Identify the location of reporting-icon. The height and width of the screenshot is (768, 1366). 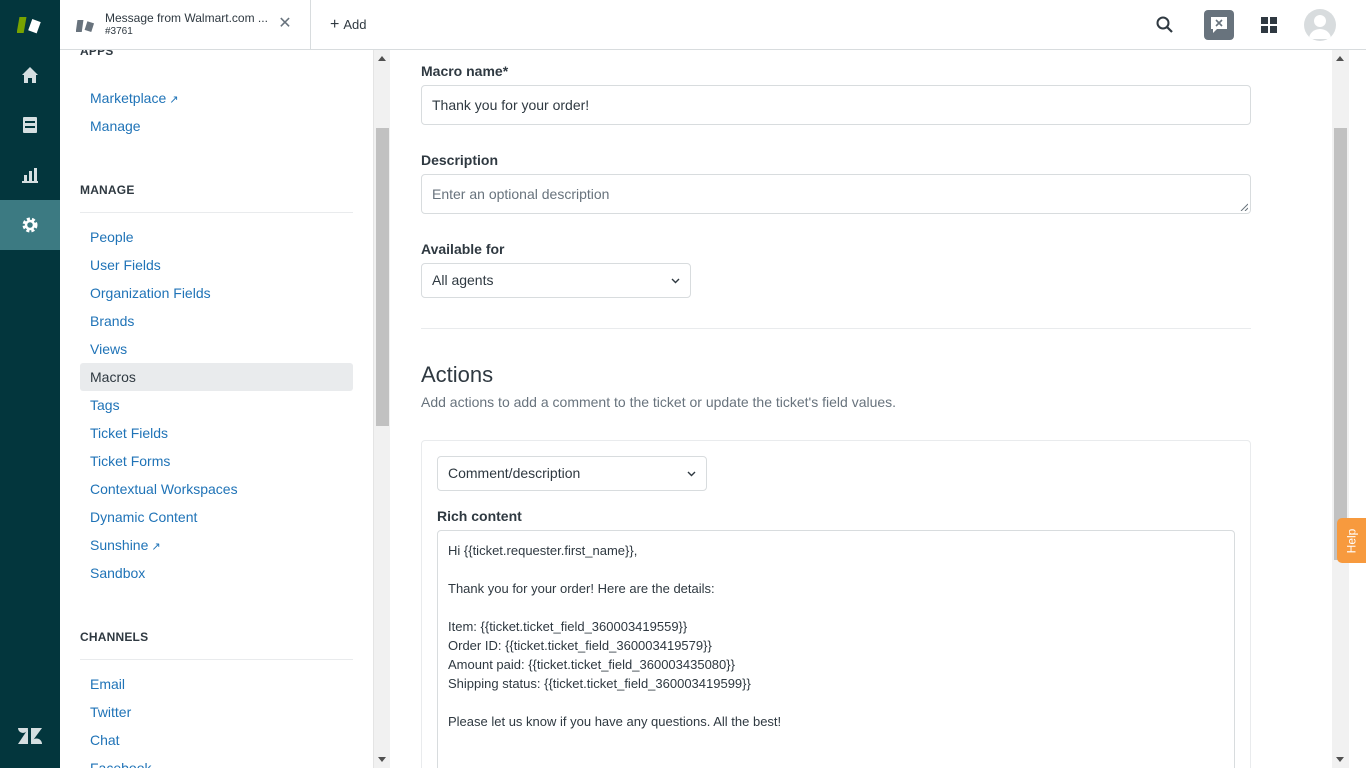
(30, 175).